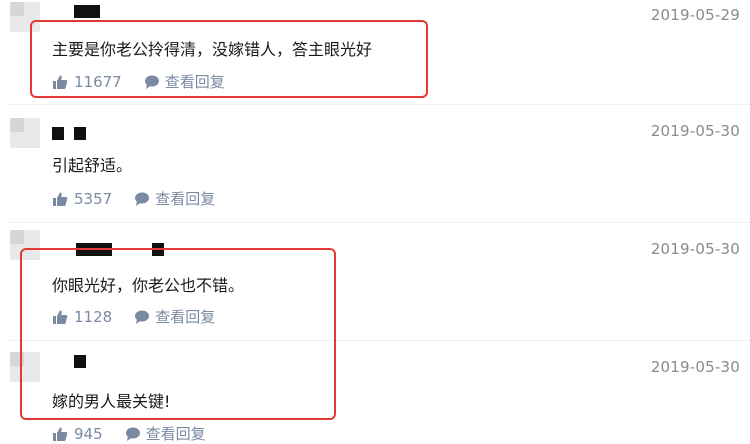  I want to click on like-count: 5357, so click(93, 198).